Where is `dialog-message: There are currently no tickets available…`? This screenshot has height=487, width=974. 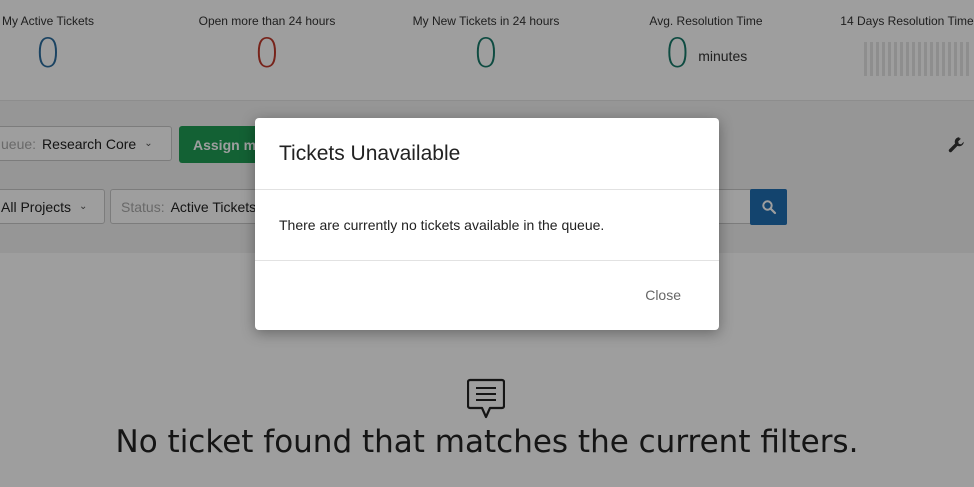 dialog-message: There are currently no tickets available… is located at coordinates (487, 225).